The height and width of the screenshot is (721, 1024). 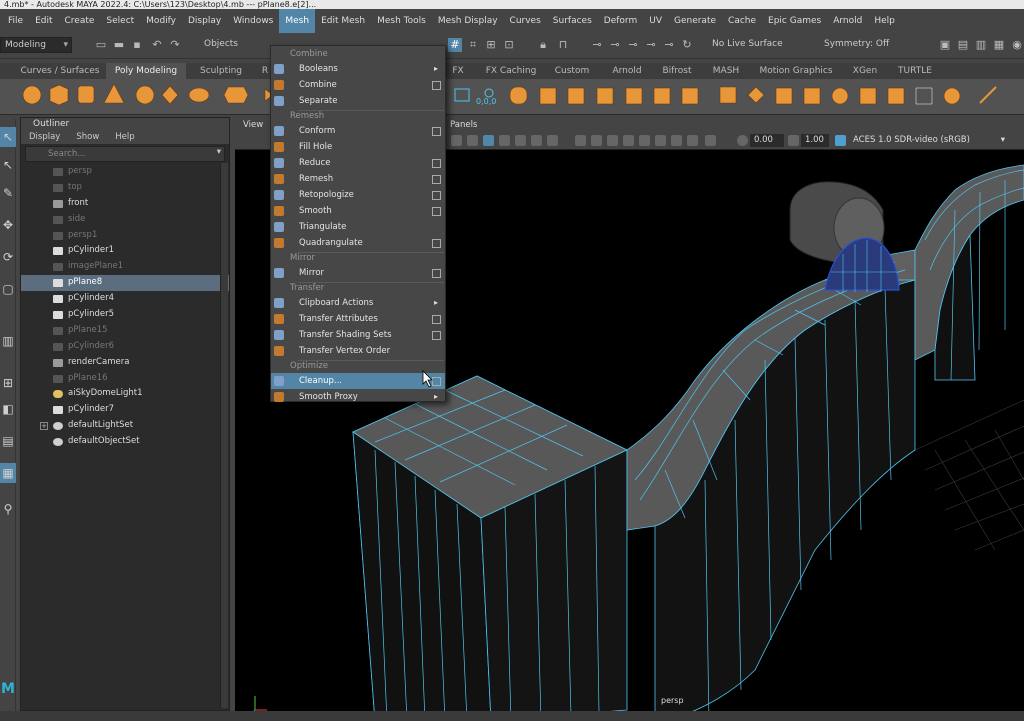 What do you see at coordinates (458, 71) in the screenshot?
I see `shelf-tab-fx: FX` at bounding box center [458, 71].